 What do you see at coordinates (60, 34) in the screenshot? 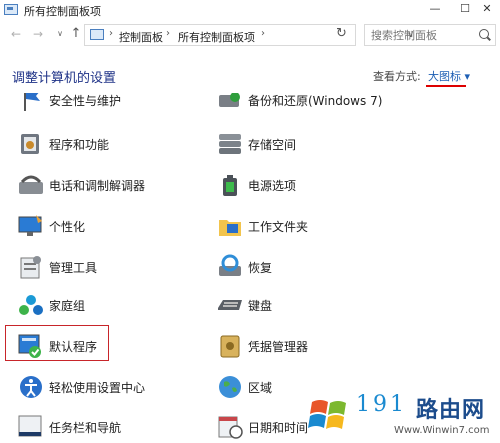
I see `recent-locations-button: ∨` at bounding box center [60, 34].